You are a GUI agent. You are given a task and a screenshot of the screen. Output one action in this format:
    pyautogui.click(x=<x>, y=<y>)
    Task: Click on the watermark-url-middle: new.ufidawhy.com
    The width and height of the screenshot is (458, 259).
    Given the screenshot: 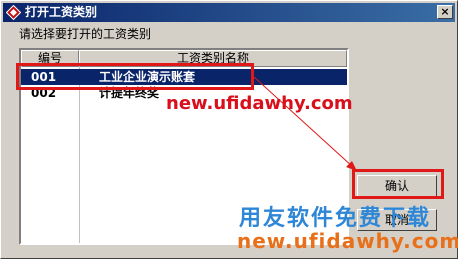 What is the action you would take?
    pyautogui.click(x=259, y=103)
    